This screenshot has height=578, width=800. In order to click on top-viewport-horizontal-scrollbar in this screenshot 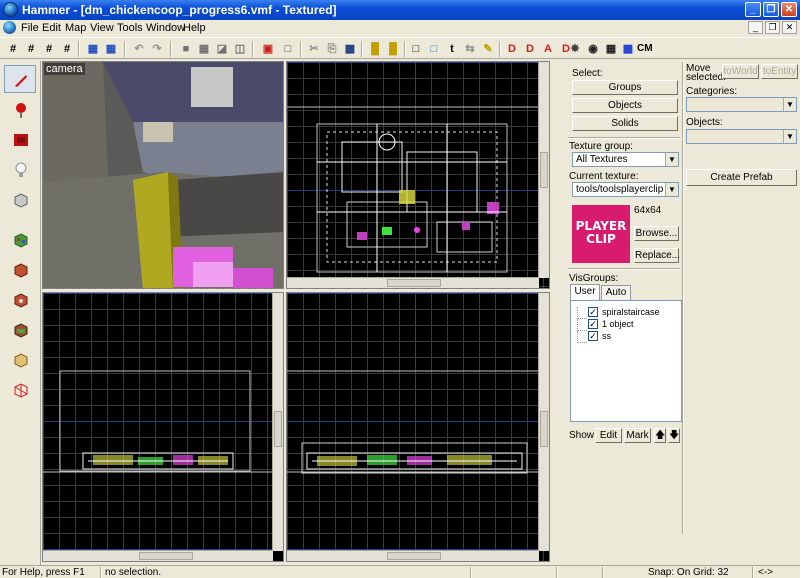, I will do `click(413, 282)`.